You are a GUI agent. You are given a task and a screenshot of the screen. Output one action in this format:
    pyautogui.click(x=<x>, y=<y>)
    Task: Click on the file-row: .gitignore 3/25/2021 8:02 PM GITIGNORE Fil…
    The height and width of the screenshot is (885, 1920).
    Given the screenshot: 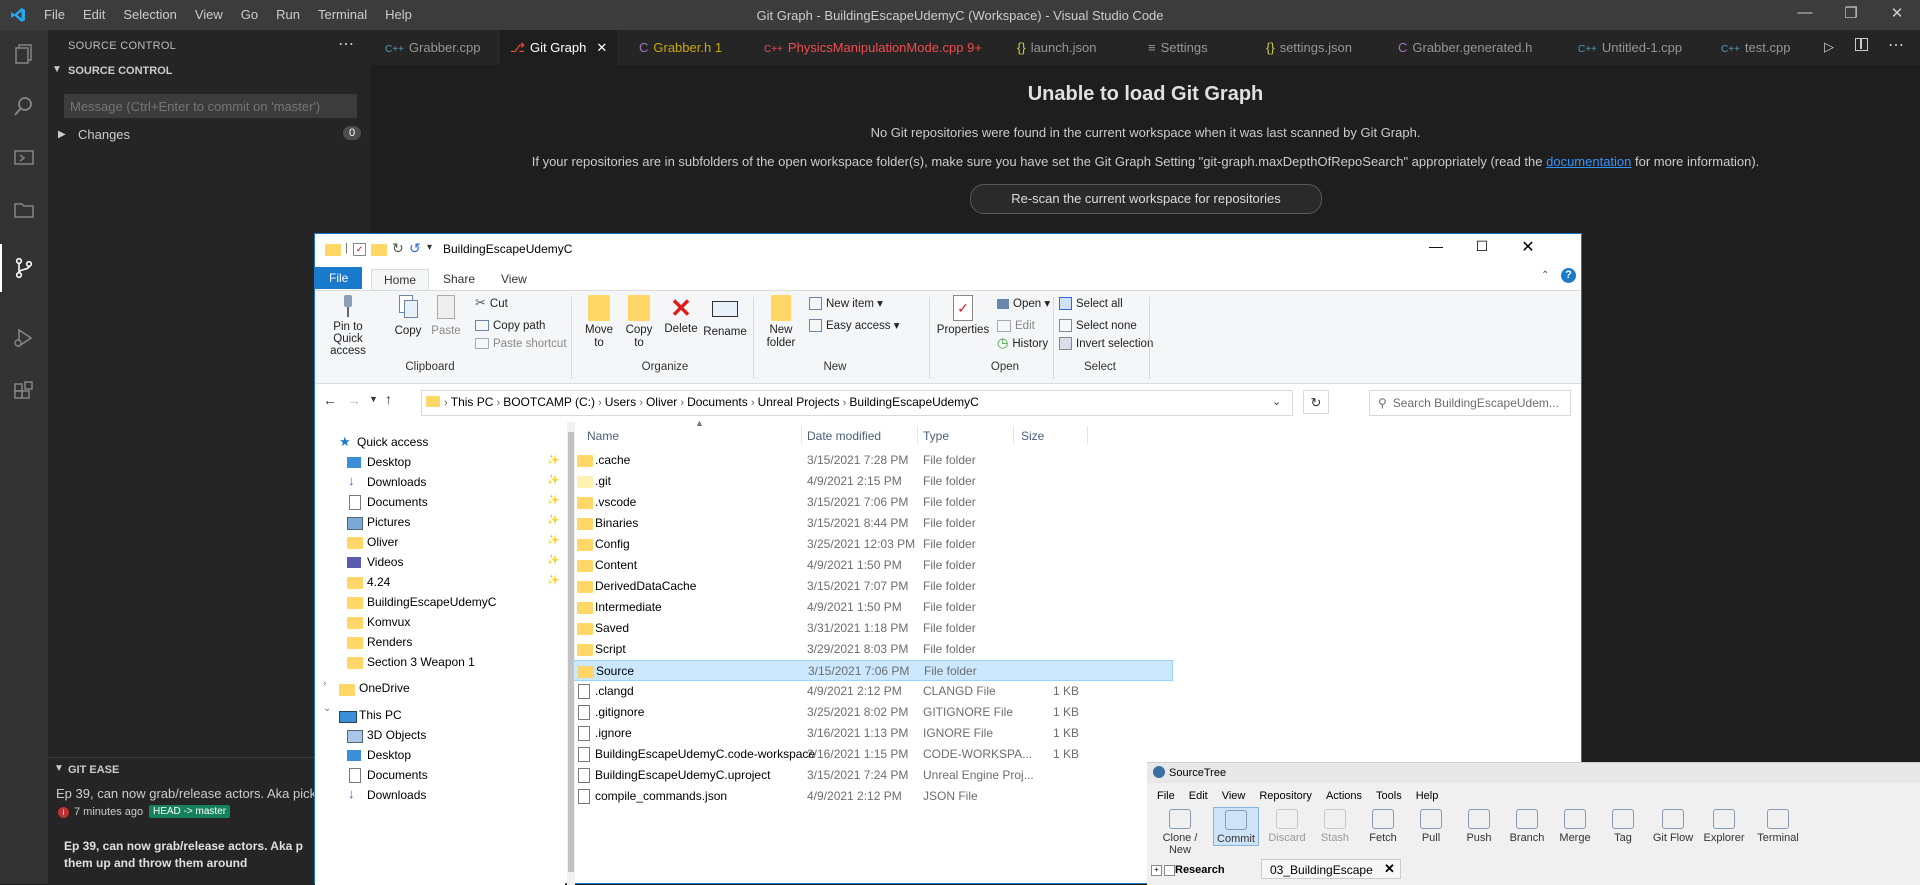 What is the action you would take?
    pyautogui.click(x=873, y=712)
    